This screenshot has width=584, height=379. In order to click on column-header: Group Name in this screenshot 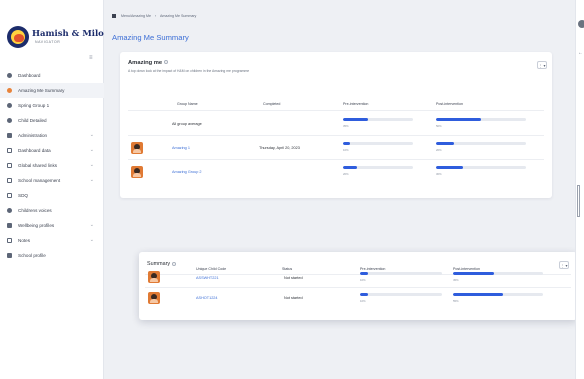, I will do `click(187, 104)`.